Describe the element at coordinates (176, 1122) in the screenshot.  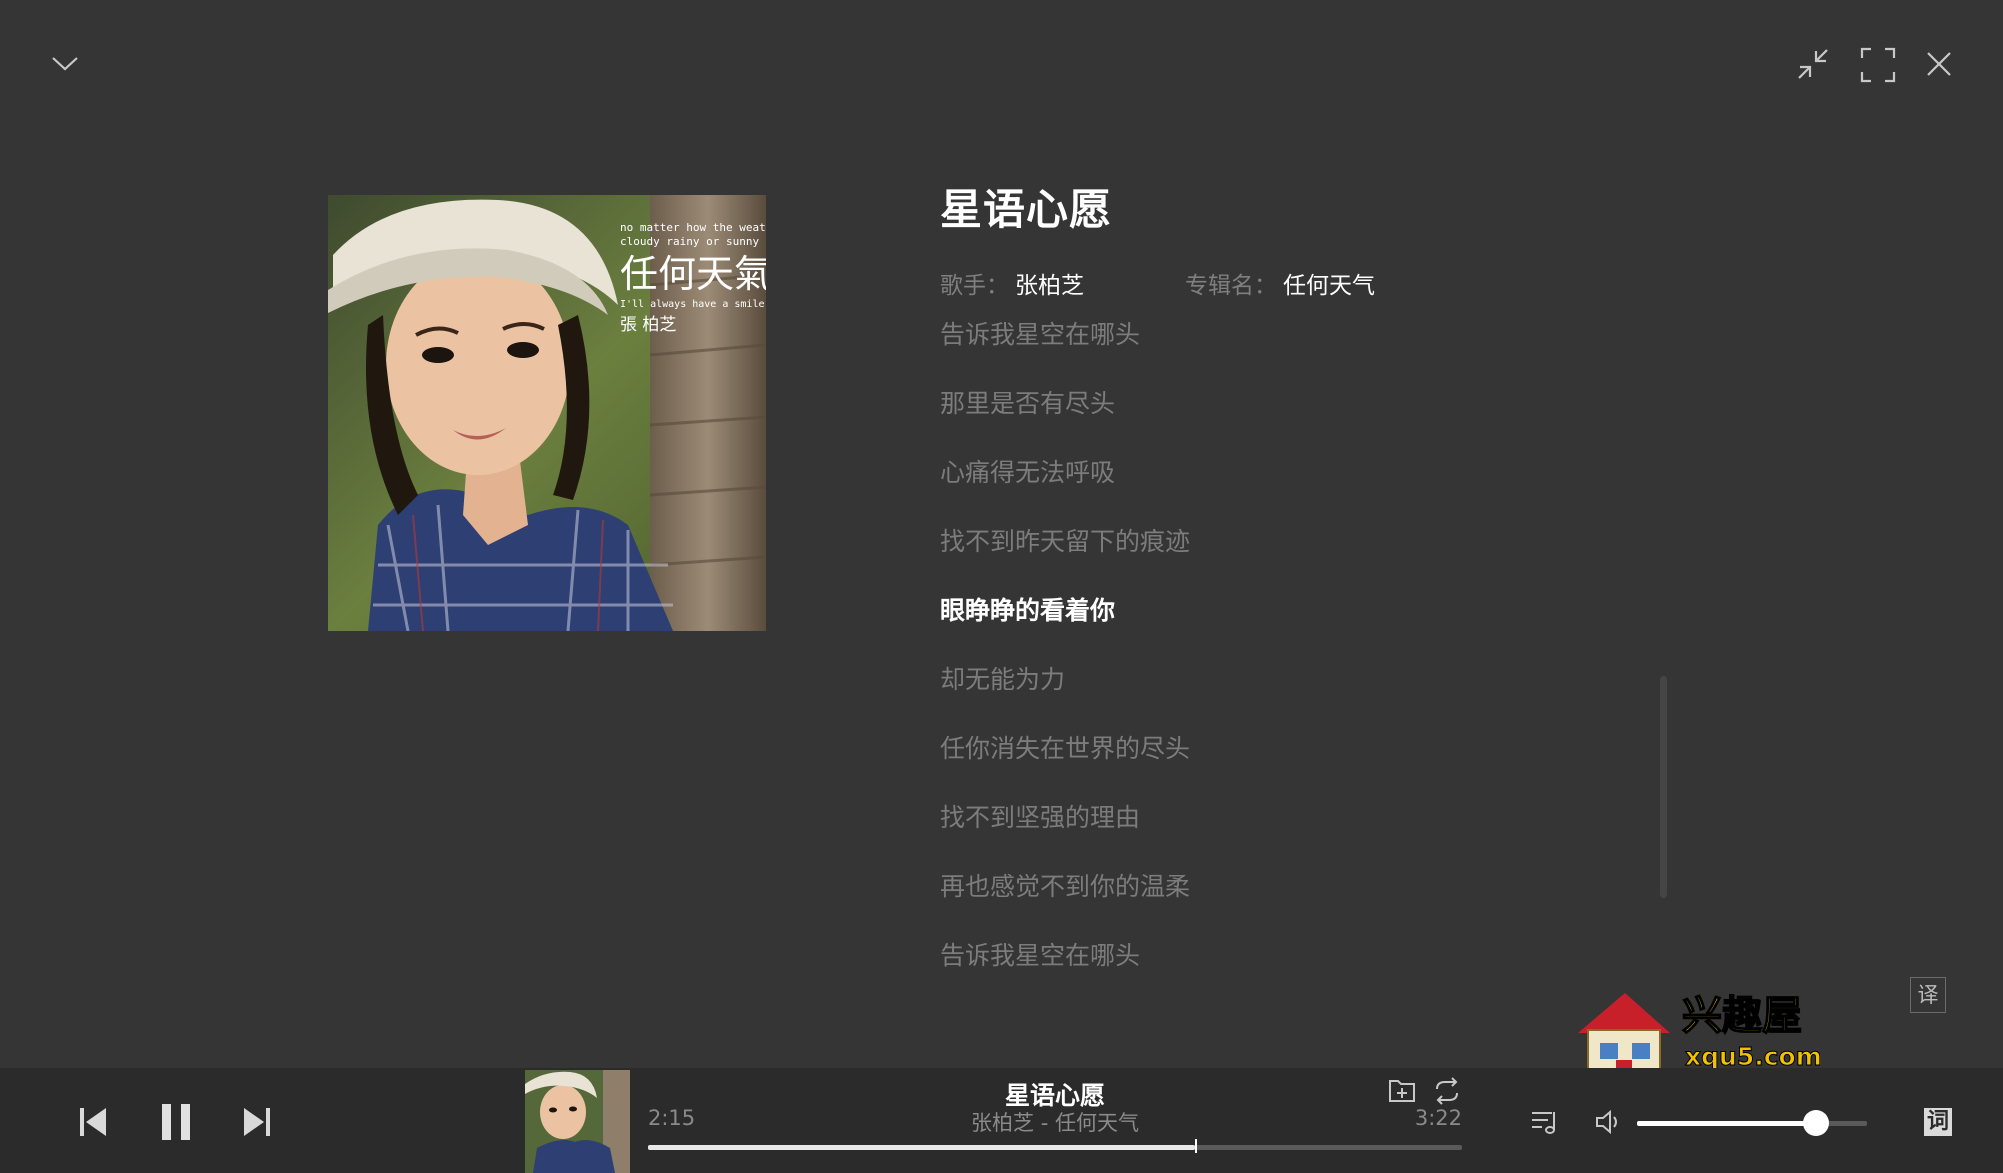
I see `pause-icon` at that location.